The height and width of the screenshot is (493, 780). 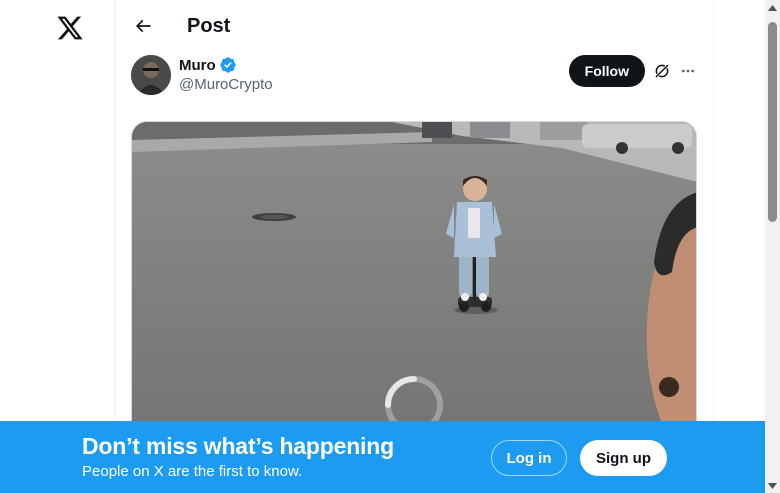 I want to click on back-arrow-icon, so click(x=143, y=26).